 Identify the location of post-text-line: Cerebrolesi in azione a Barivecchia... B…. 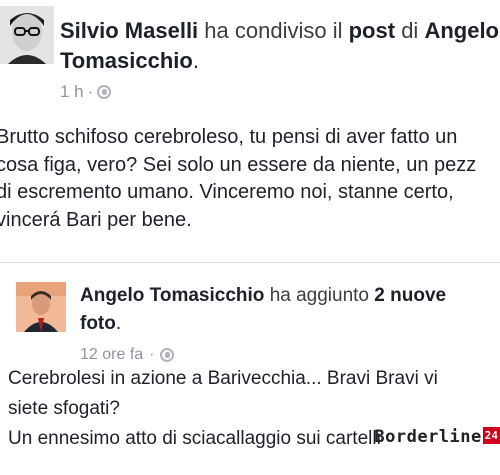
(223, 378).